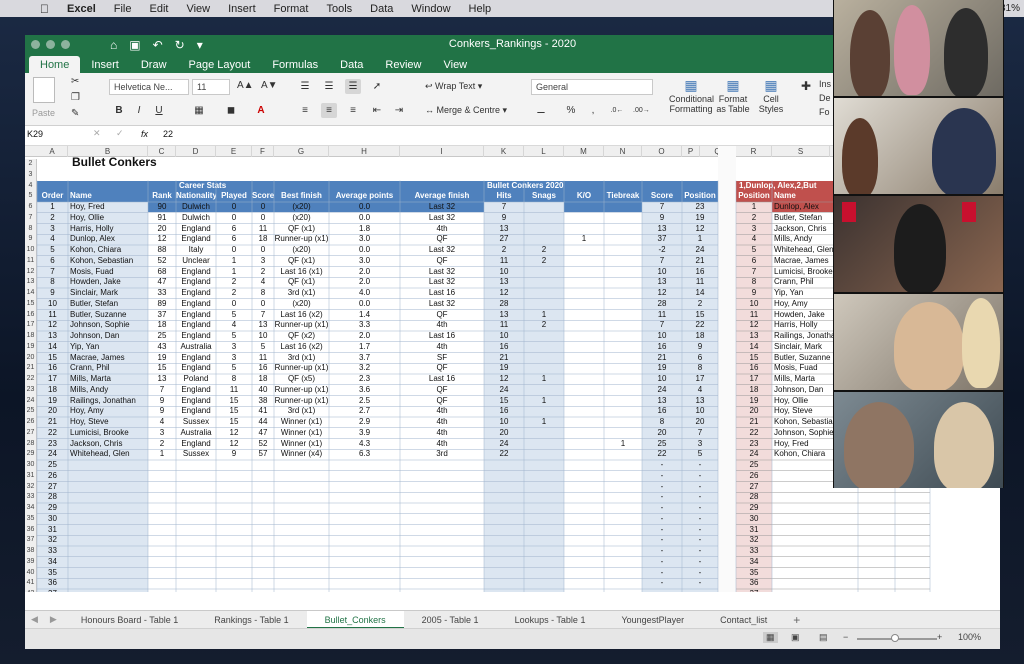 This screenshot has width=1024, height=664. What do you see at coordinates (430, 9) in the screenshot?
I see `menu-window: Window` at bounding box center [430, 9].